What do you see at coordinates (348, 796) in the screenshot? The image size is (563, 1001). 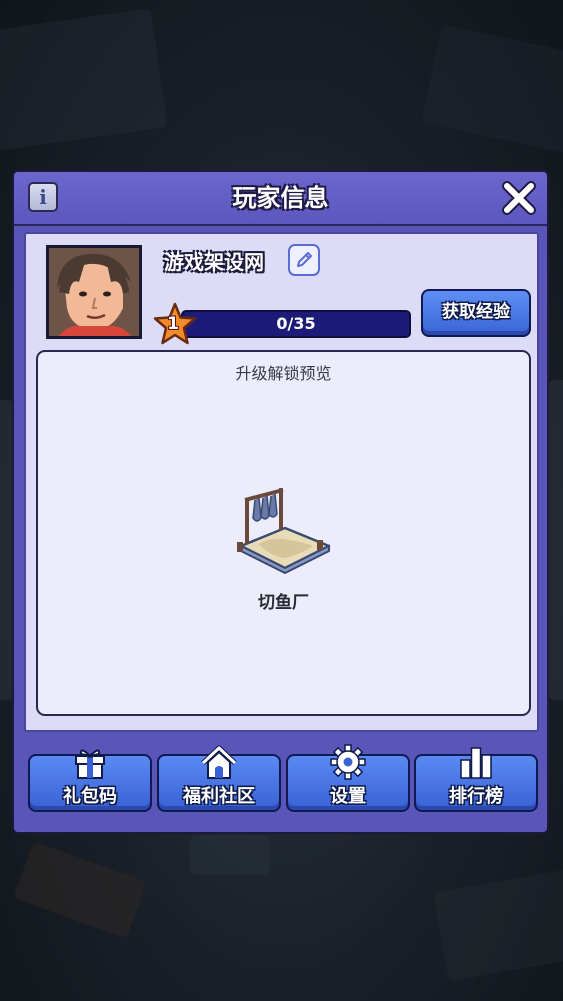 I see `nav-label: 设置` at bounding box center [348, 796].